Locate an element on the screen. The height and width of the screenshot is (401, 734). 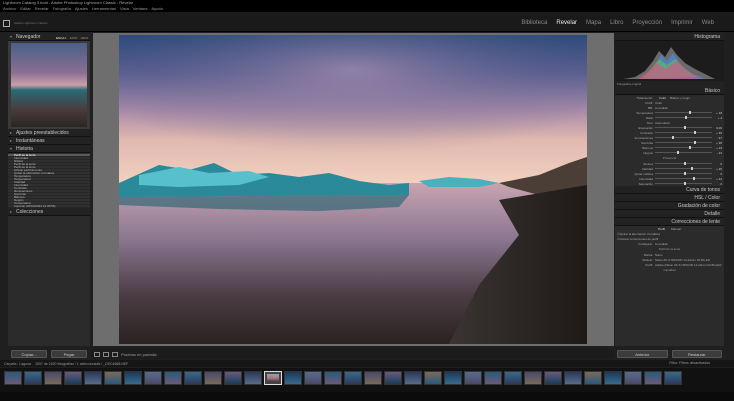
wb-select: A medida is located at coordinates (661, 108).